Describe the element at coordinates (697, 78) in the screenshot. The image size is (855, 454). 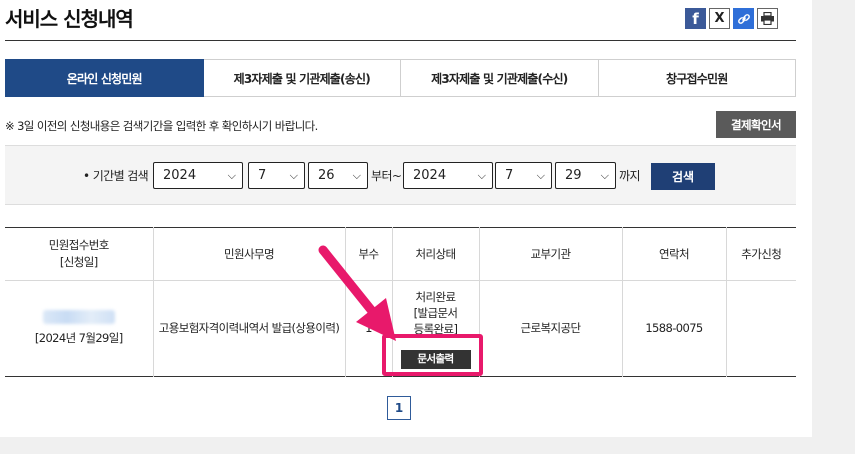
I see `tab-counter-applications: 창구접수민원` at that location.